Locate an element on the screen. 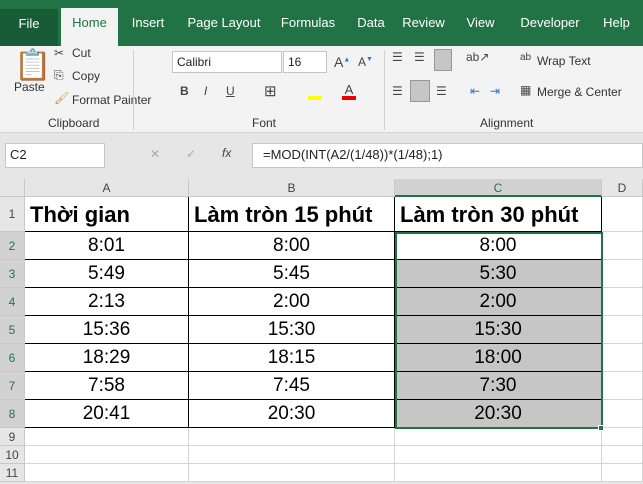 This screenshot has height=484, width=643. align-top-icon: ☰ is located at coordinates (397, 57).